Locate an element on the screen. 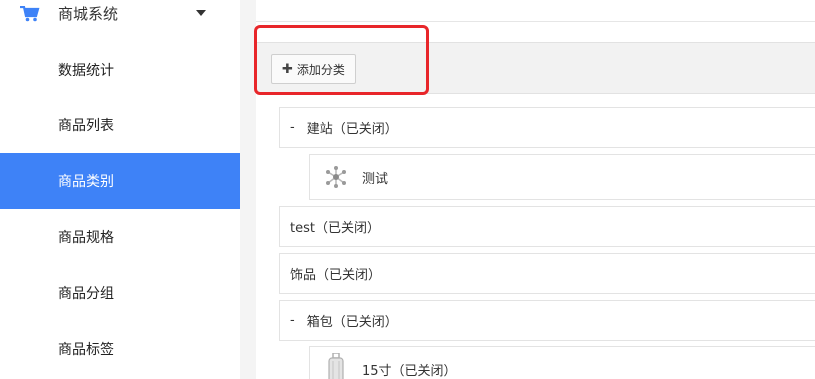  category-label: test（已关闭） is located at coordinates (335, 228).